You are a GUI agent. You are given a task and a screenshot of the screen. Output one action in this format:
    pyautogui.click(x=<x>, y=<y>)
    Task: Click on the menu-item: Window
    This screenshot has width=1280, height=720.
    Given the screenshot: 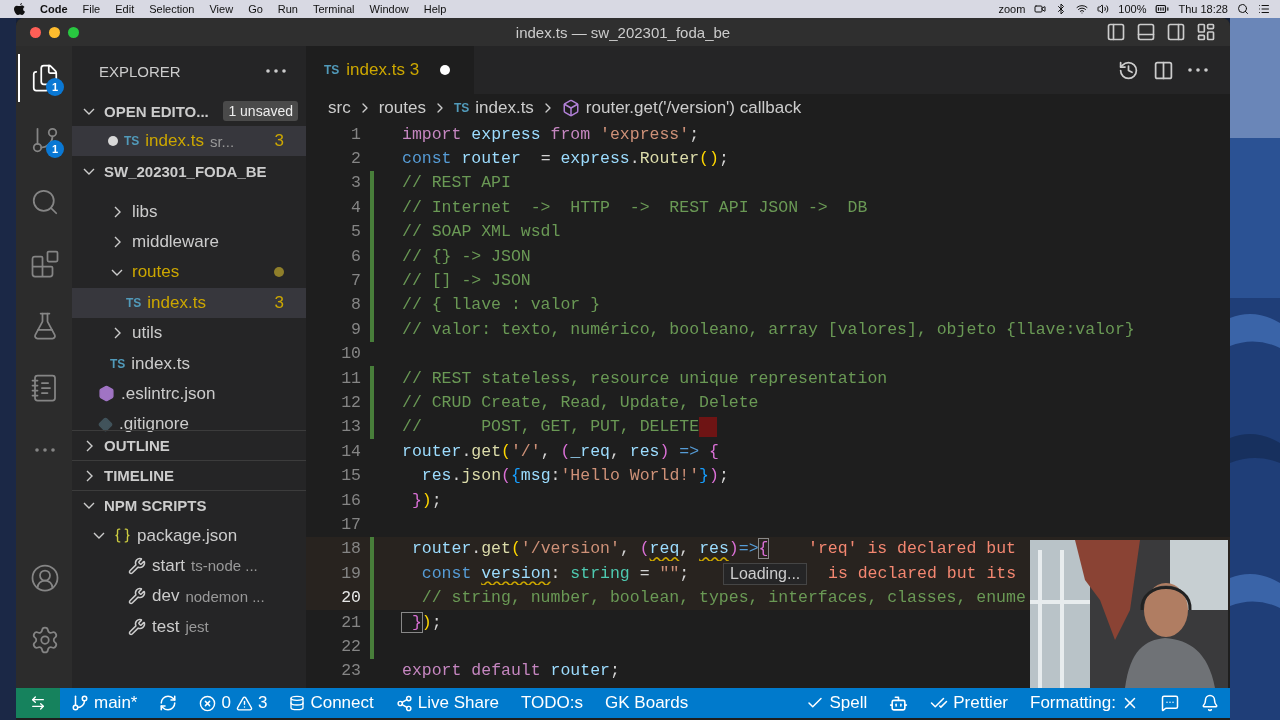 What is the action you would take?
    pyautogui.click(x=389, y=9)
    